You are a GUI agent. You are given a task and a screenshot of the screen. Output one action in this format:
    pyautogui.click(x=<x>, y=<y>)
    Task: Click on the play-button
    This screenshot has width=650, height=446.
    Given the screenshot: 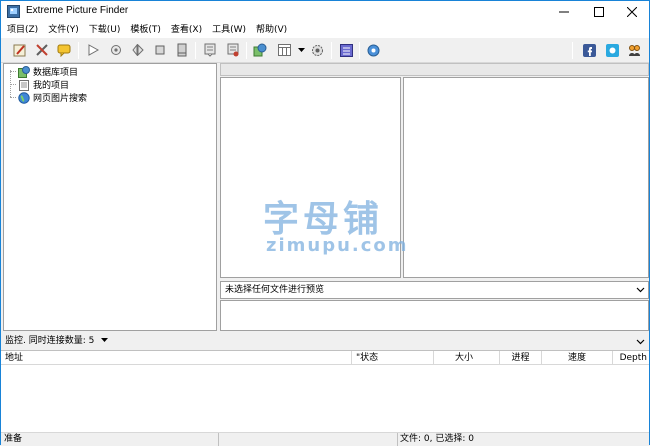 What is the action you would take?
    pyautogui.click(x=93, y=50)
    